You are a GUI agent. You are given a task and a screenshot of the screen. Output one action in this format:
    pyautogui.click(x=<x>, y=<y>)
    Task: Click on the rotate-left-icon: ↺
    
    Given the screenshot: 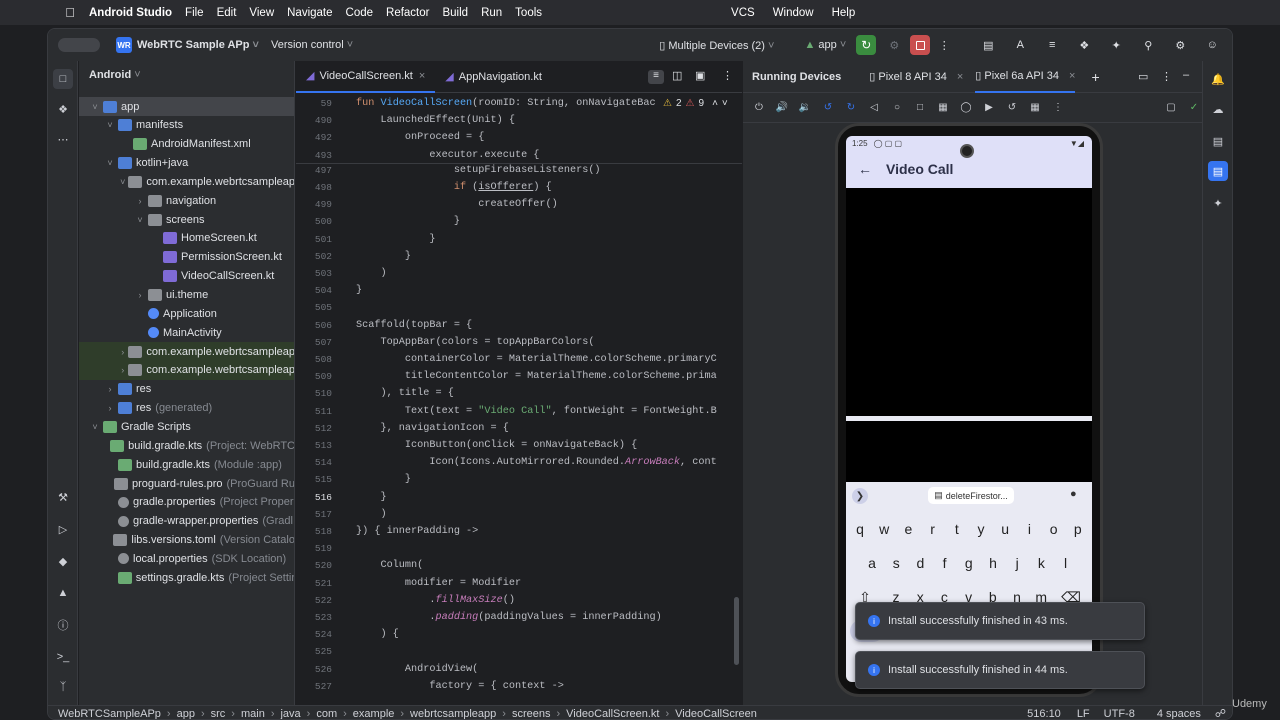 What is the action you would take?
    pyautogui.click(x=828, y=108)
    